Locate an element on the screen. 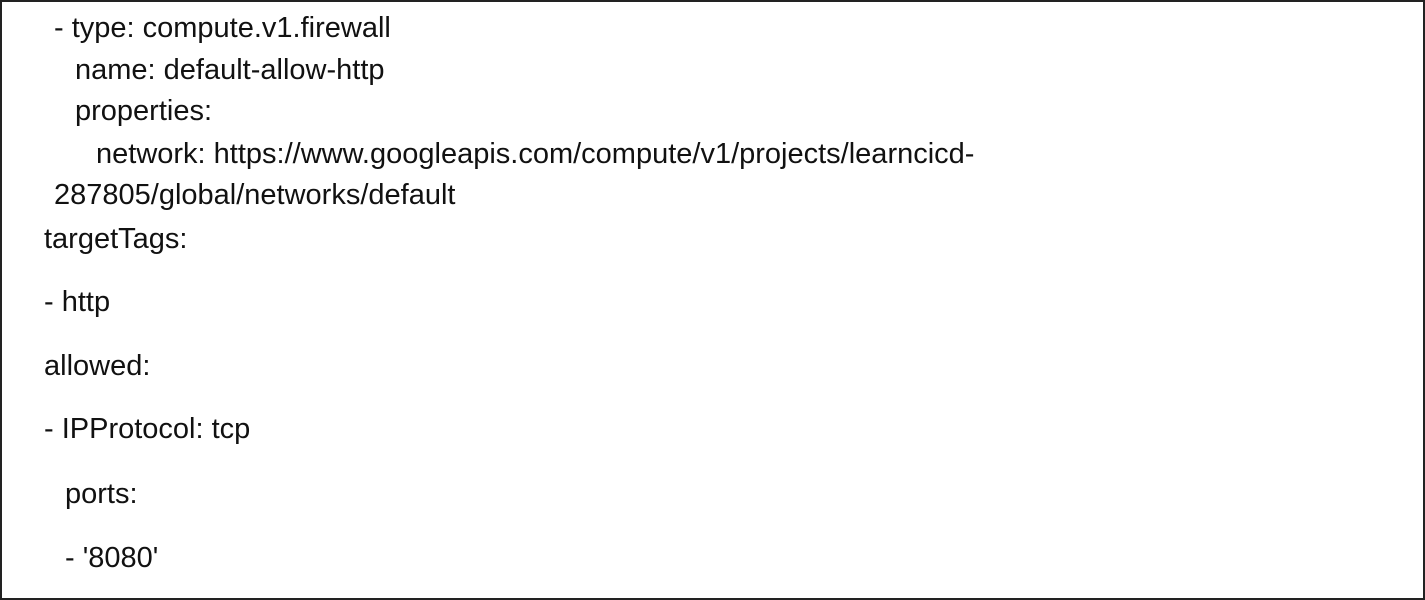 Image resolution: width=1425 pixels, height=600 pixels. code-line: - '8080' is located at coordinates (112, 558).